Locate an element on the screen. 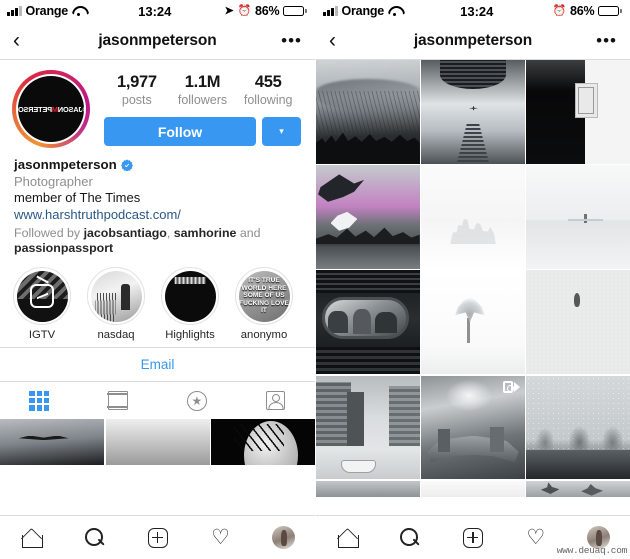 The image size is (630, 559). nav-header: ‹ jasonmpeterson ••• is located at coordinates (157, 41).